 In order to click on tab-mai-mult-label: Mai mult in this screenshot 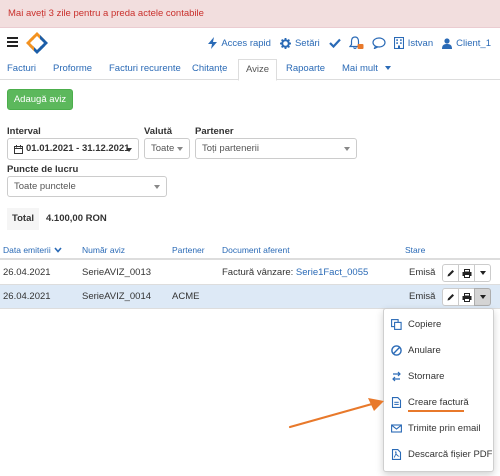, I will do `click(360, 68)`.